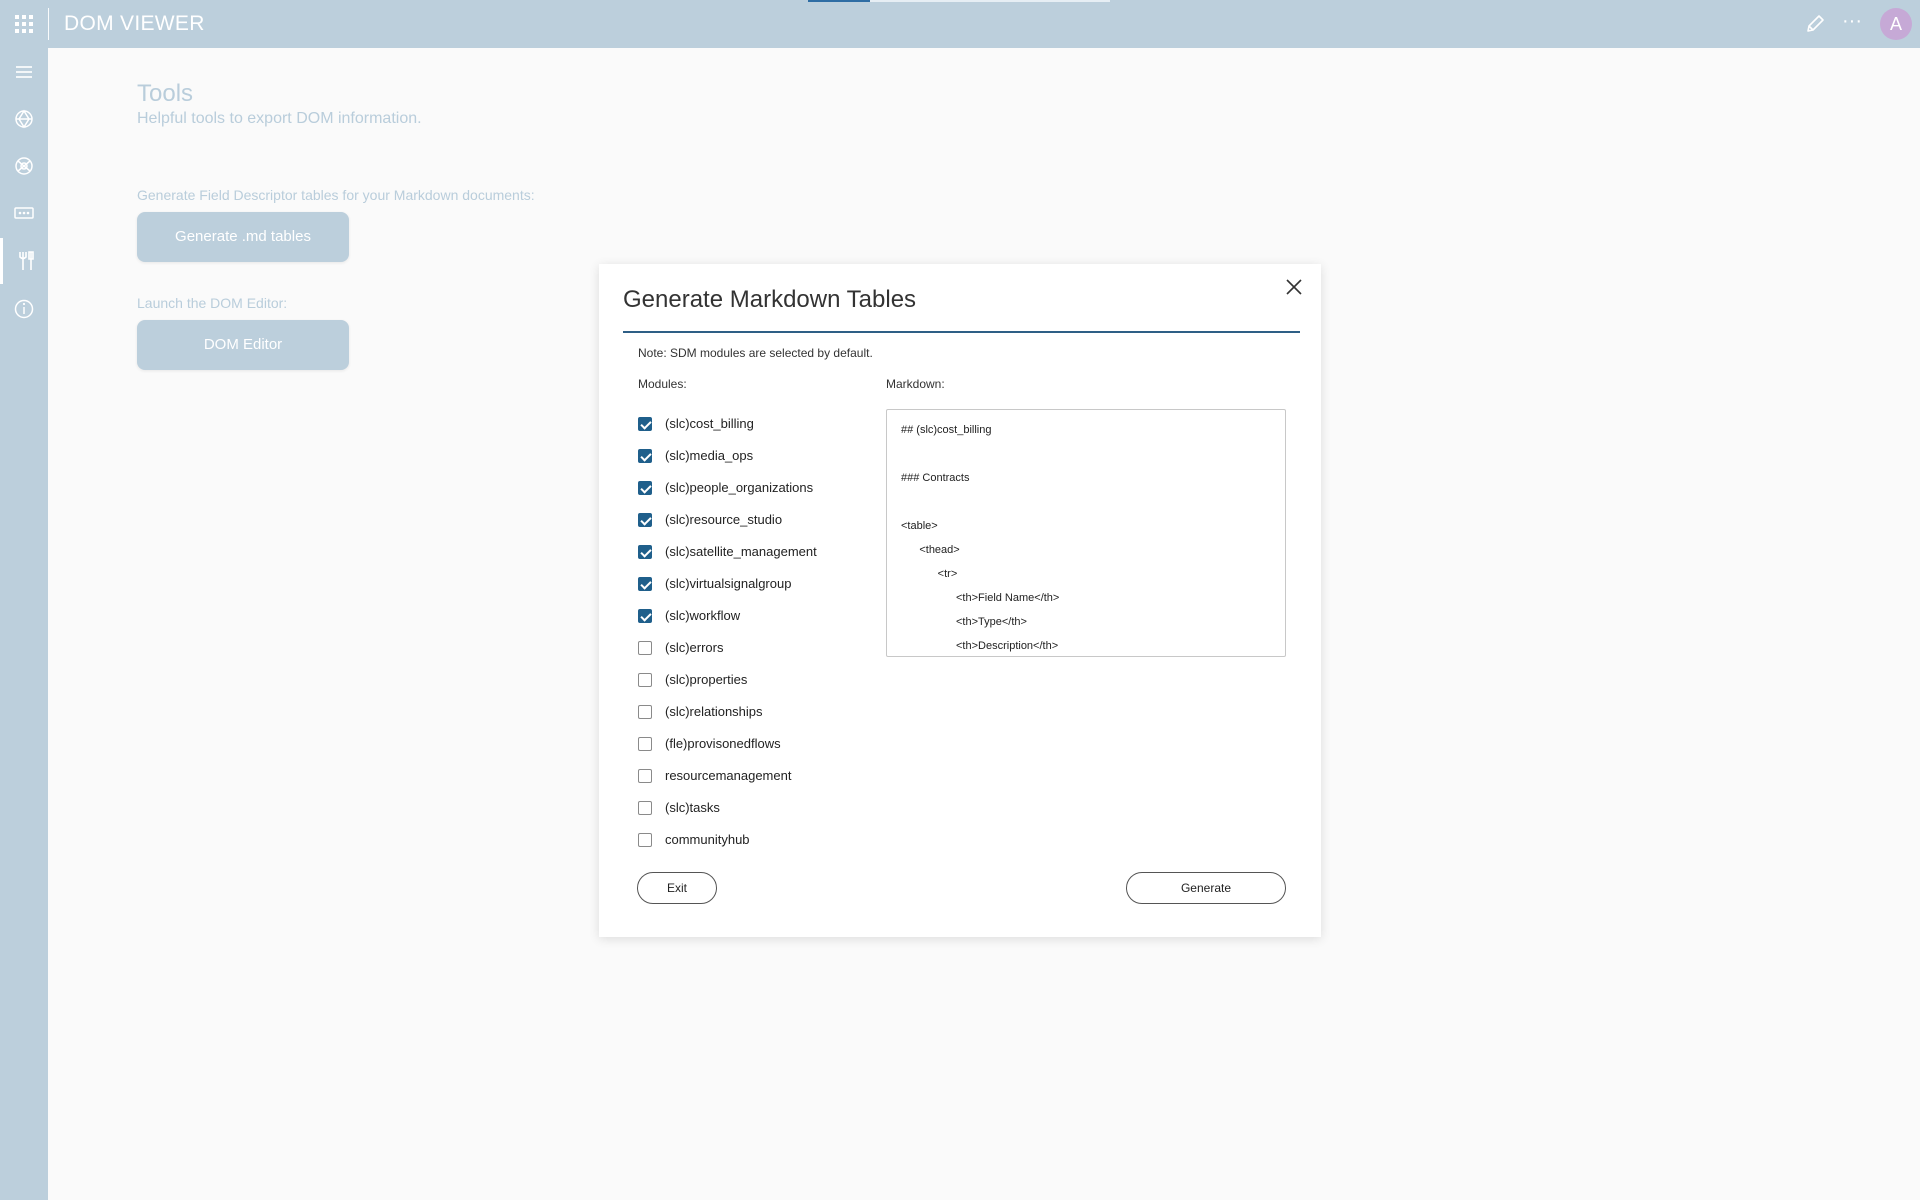  Describe the element at coordinates (758, 425) in the screenshot. I see `module-row: (slc)cost_billing` at that location.